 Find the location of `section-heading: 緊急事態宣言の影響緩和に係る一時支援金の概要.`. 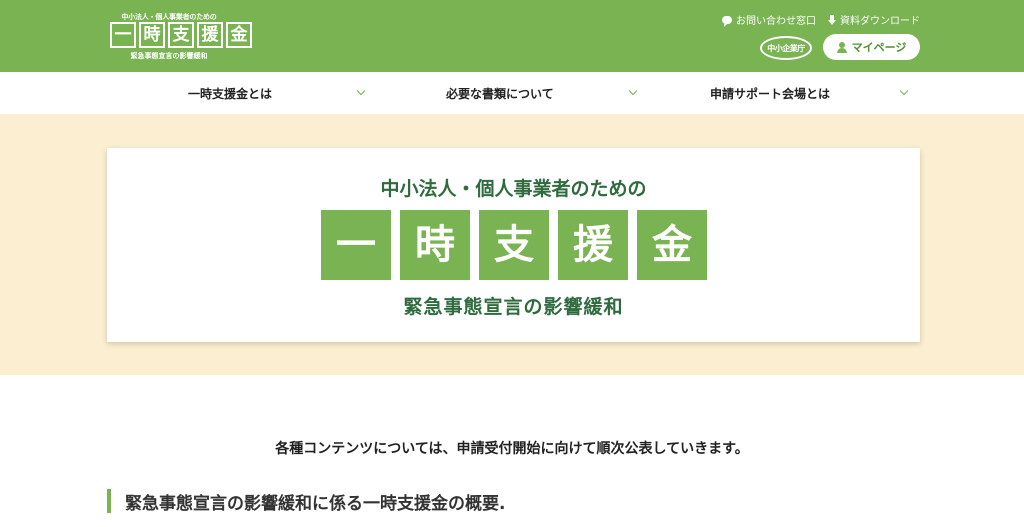

section-heading: 緊急事態宣言の影響緩和に係る一時支援金の概要. is located at coordinates (306, 501).